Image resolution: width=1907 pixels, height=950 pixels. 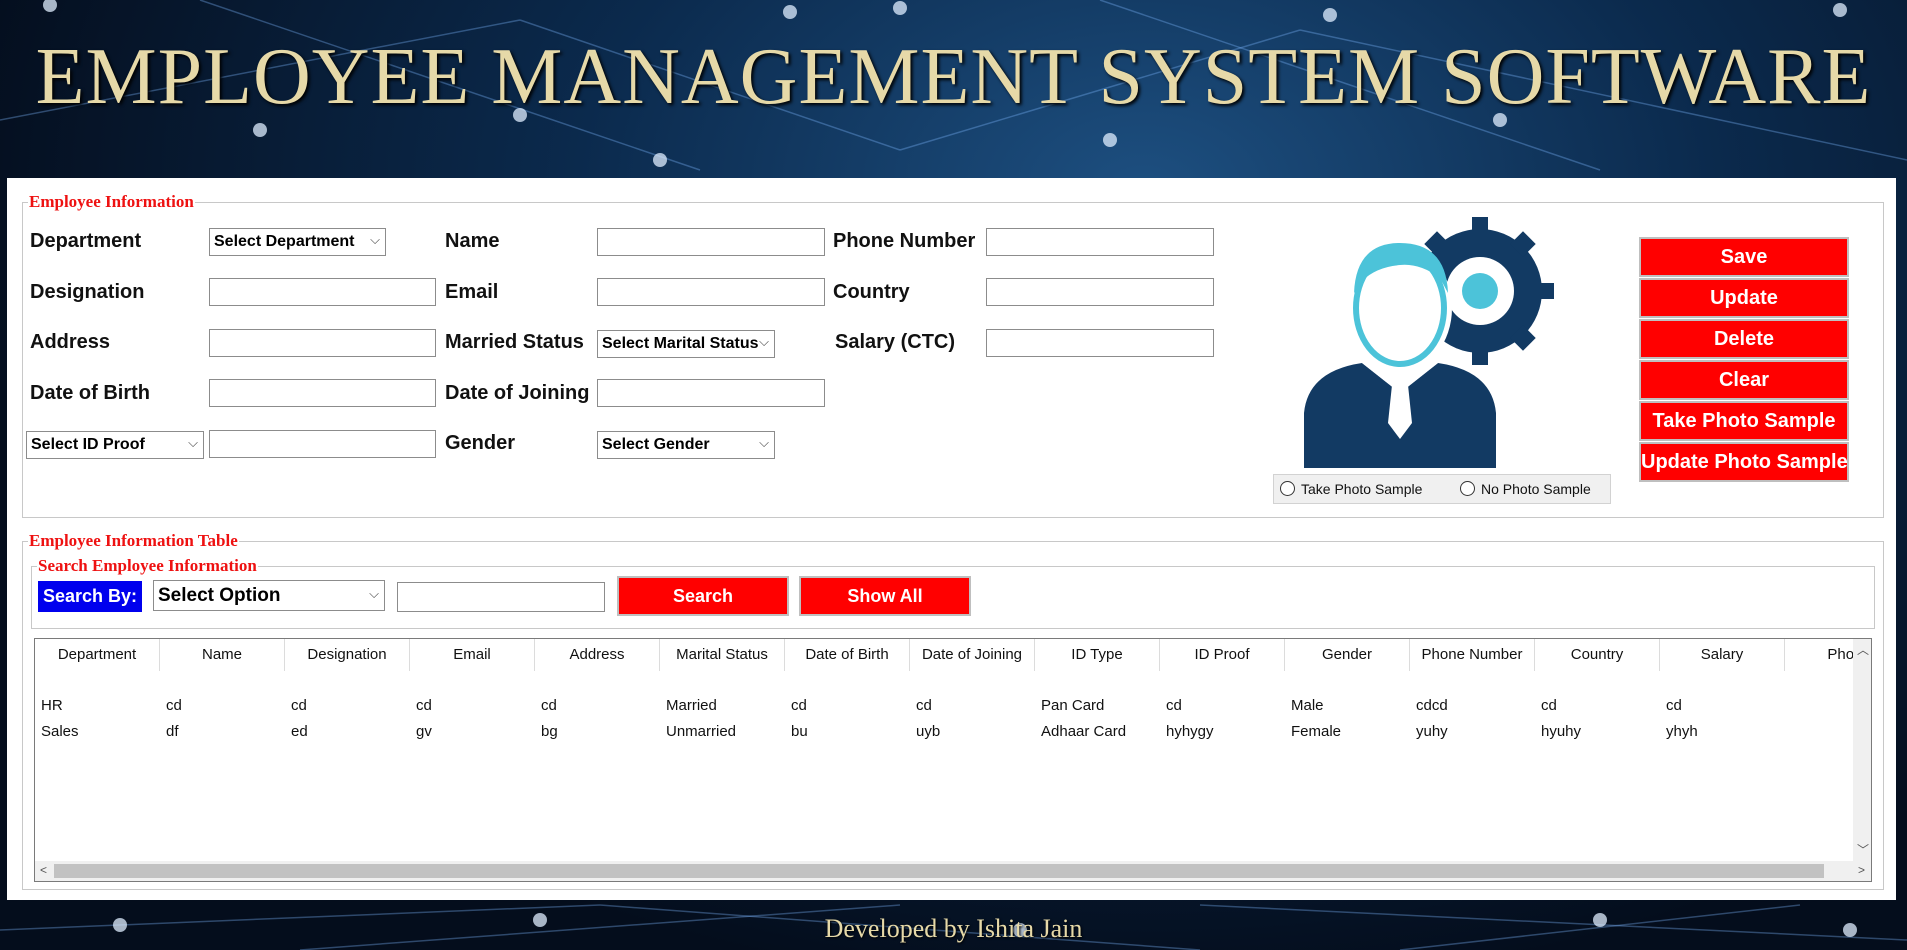 What do you see at coordinates (885, 596) in the screenshot?
I see `show-all-button: Show All` at bounding box center [885, 596].